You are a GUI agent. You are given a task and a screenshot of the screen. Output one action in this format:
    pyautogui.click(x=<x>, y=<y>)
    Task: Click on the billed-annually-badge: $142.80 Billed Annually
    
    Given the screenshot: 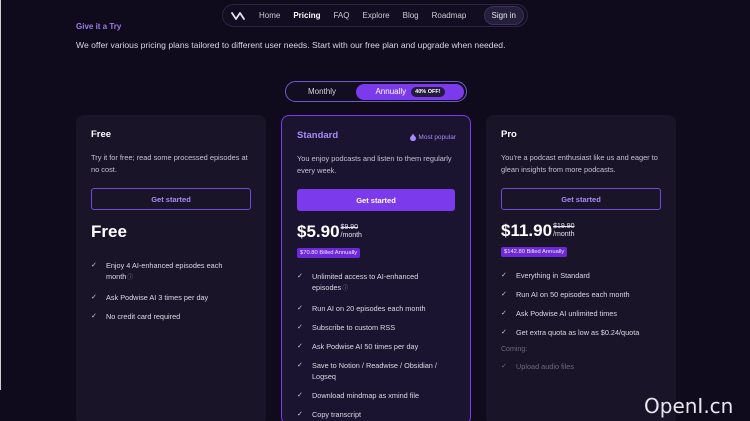 What is the action you would take?
    pyautogui.click(x=534, y=252)
    